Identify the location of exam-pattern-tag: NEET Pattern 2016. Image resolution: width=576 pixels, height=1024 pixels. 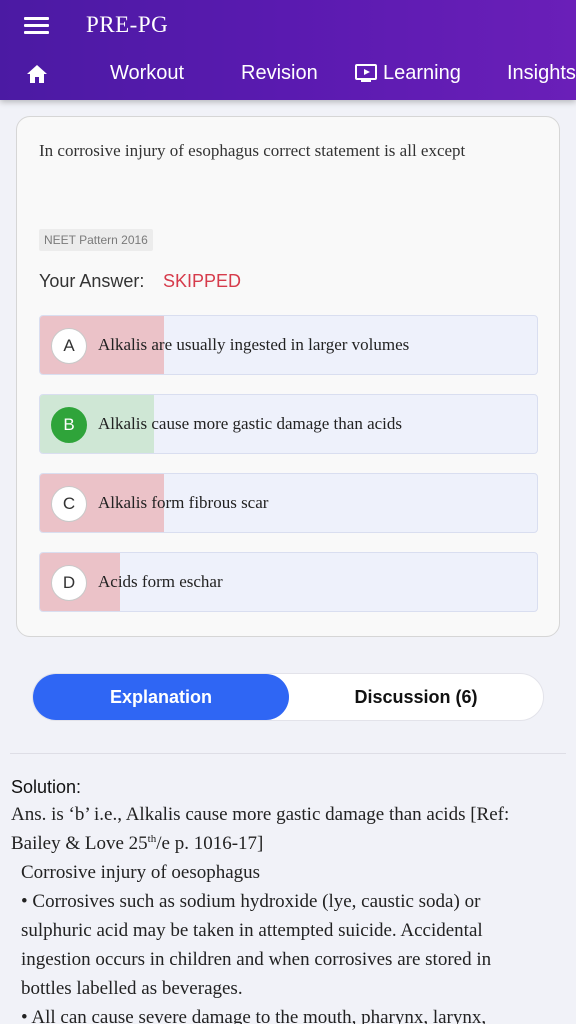
(96, 240).